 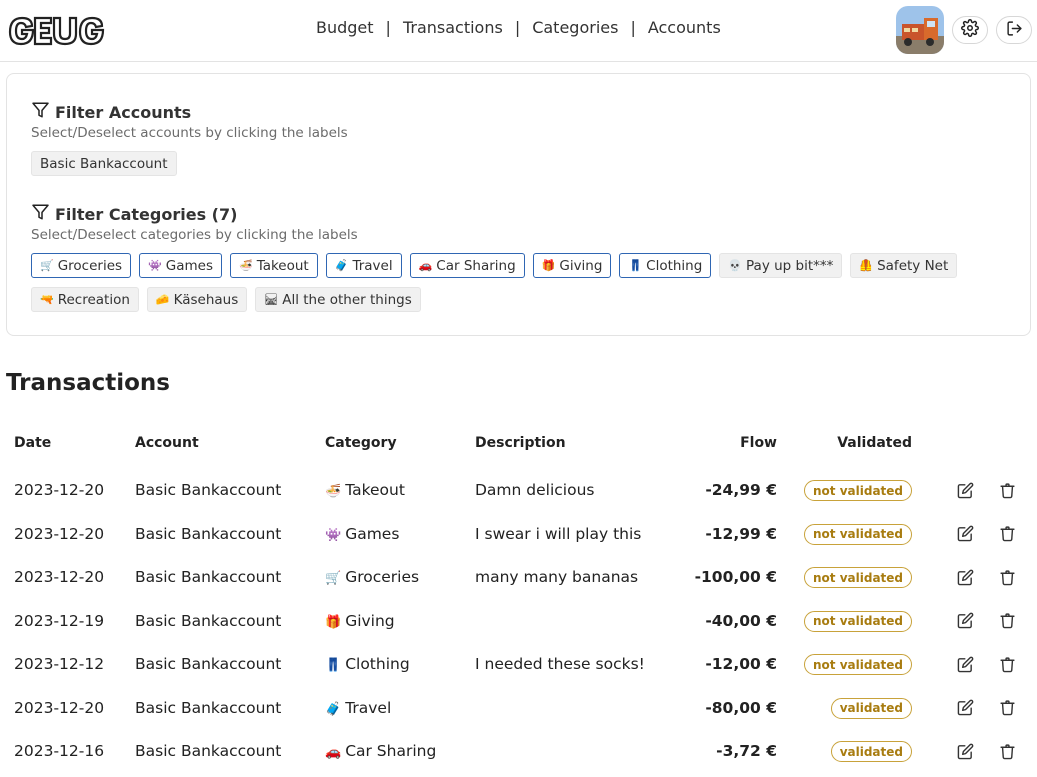 I want to click on nav-accounts: Accounts, so click(x=684, y=27).